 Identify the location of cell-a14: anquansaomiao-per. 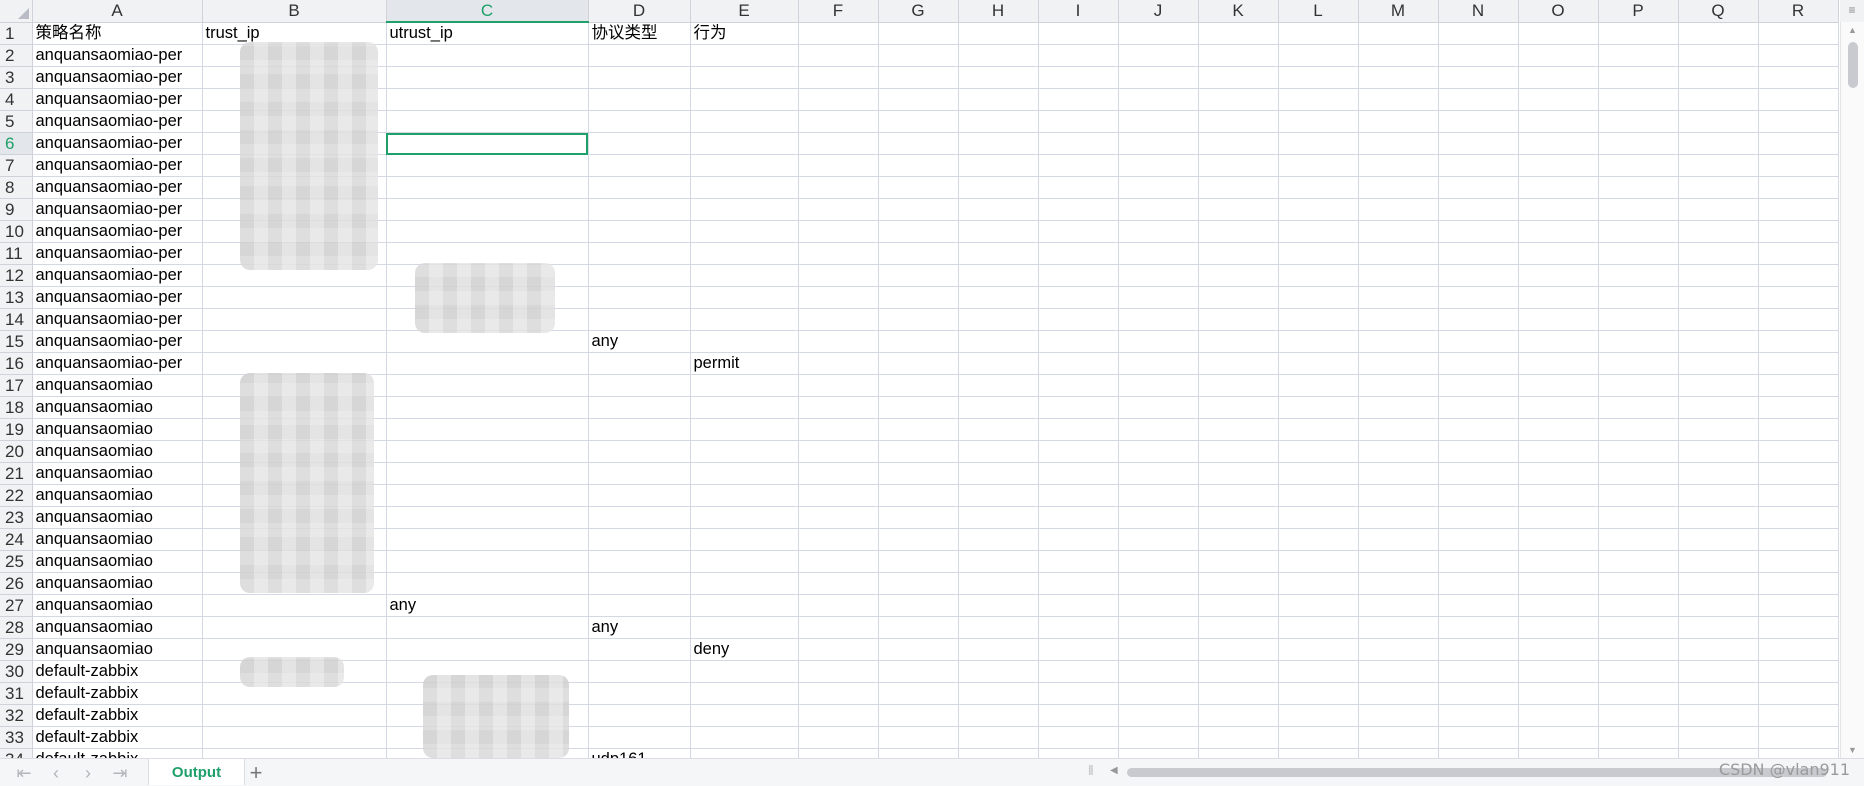
(117, 319).